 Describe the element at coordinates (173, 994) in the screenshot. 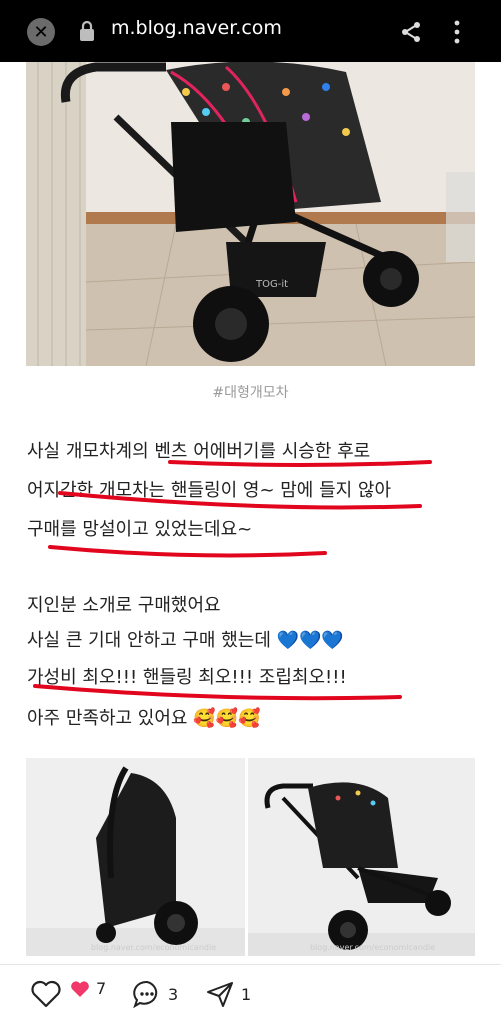

I see `comments-count: 3` at that location.